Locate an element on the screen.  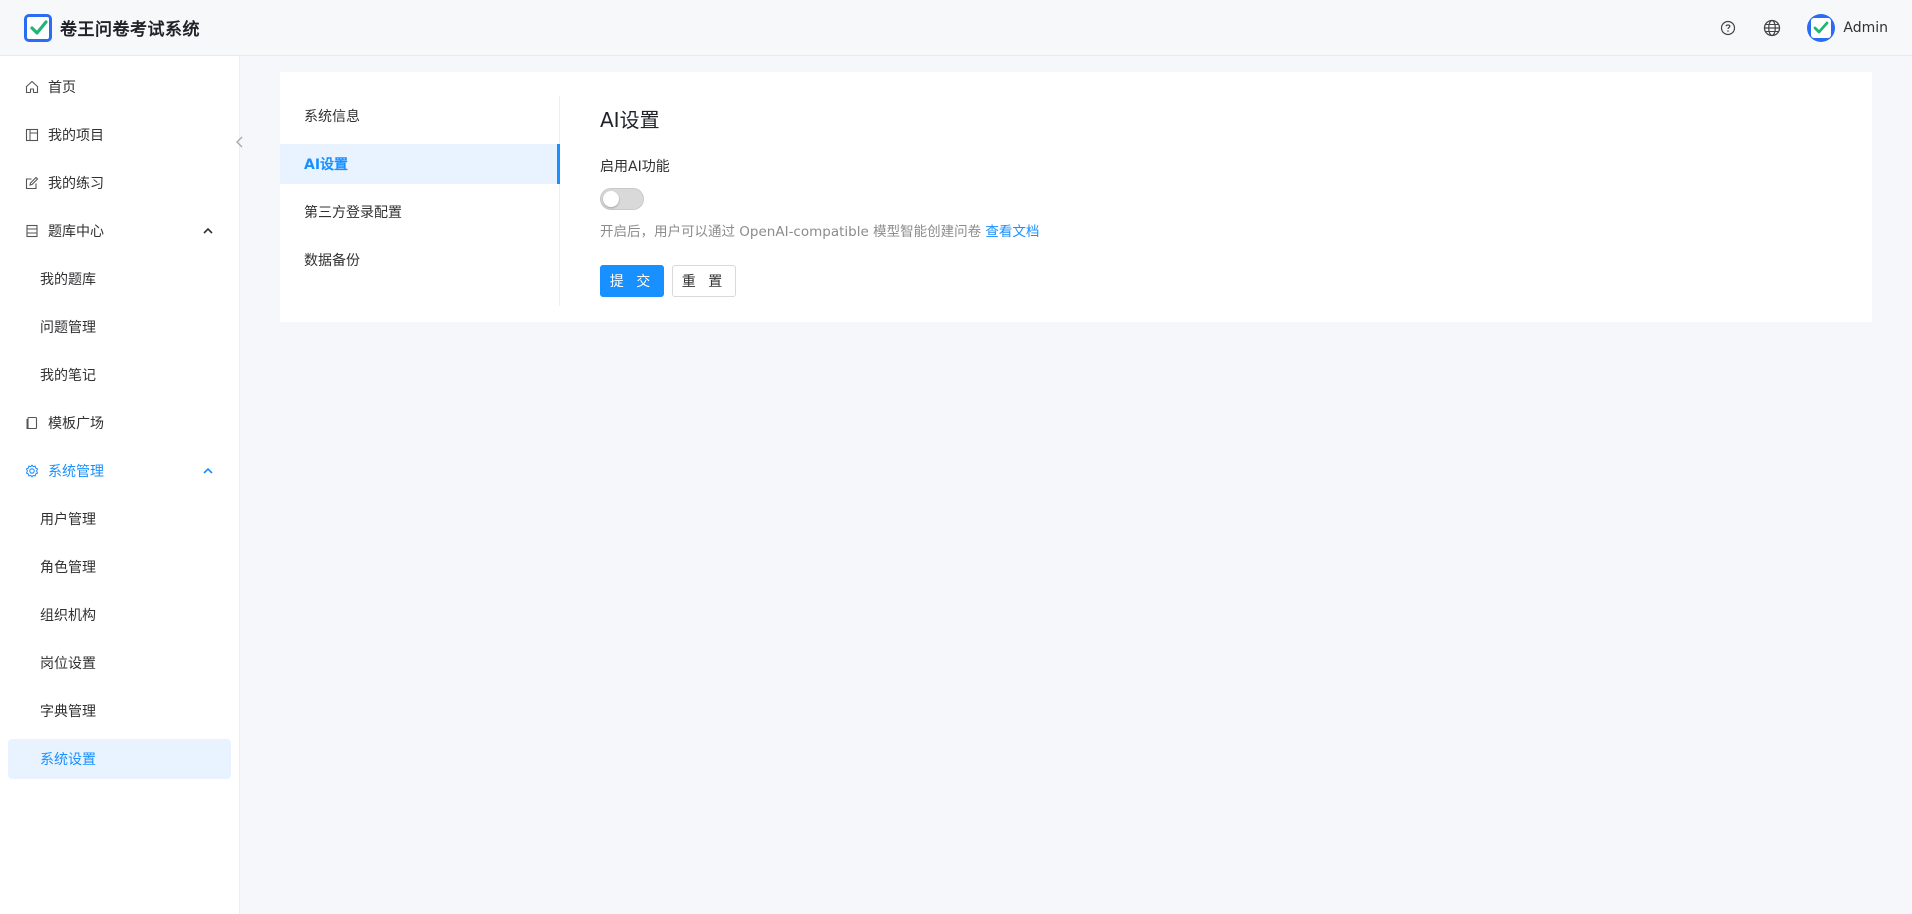
app-logo: 卷王问卷考试系统 is located at coordinates (112, 27).